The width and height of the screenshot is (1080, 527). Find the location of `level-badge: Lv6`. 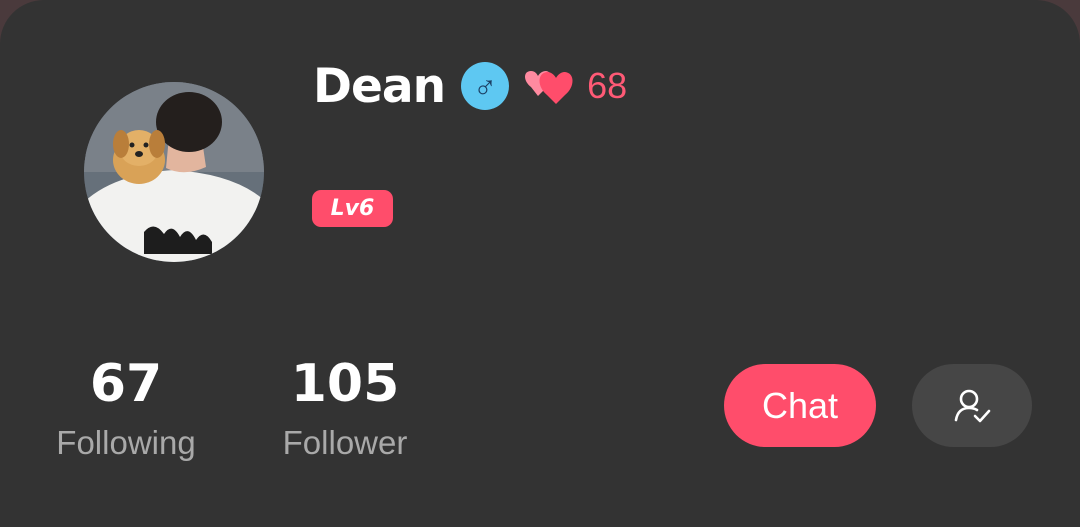

level-badge: Lv6 is located at coordinates (352, 208).